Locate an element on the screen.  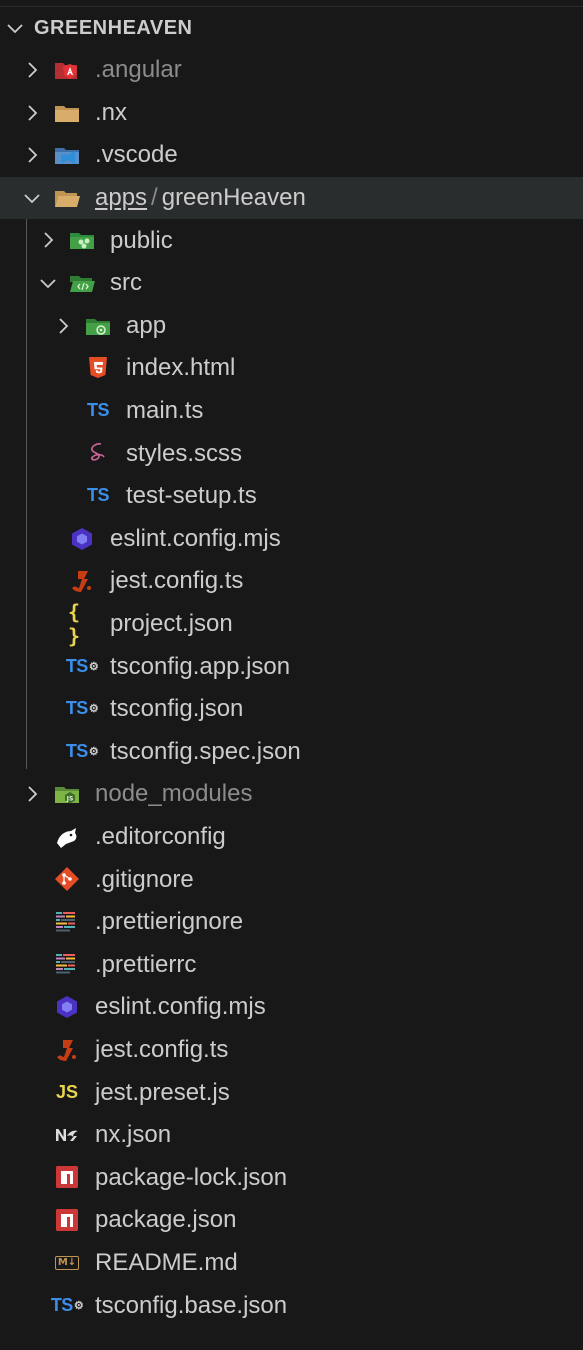
tree-item-nx-folder: .nx is located at coordinates (291, 113).